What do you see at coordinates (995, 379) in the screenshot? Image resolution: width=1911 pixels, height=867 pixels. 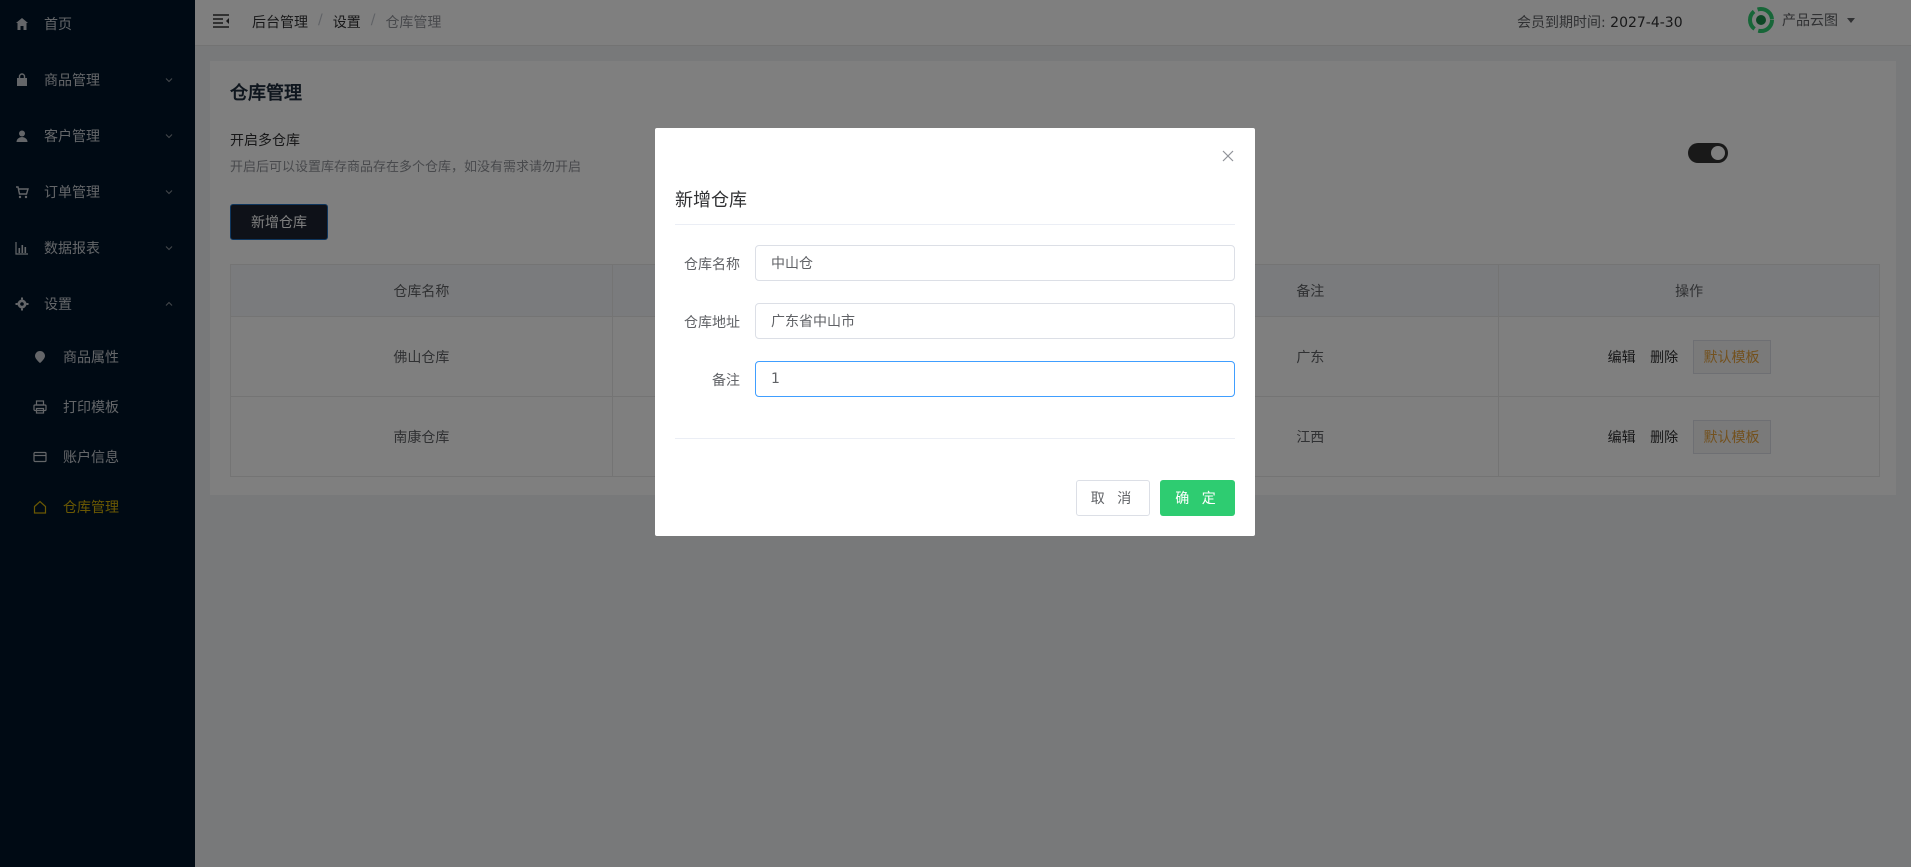 I see `warehouse-note-input: 1` at bounding box center [995, 379].